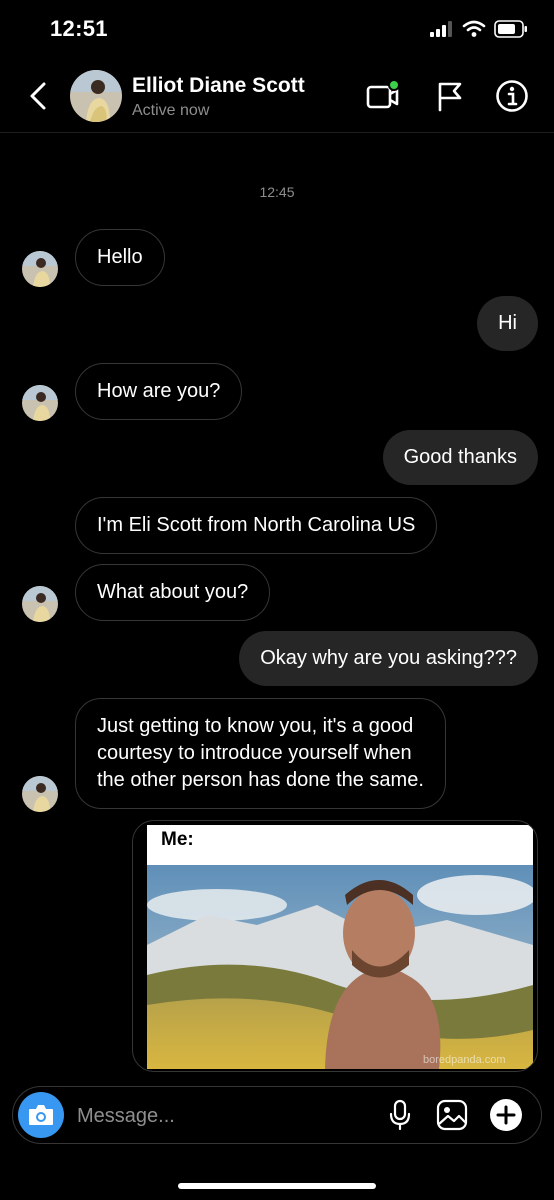 The width and height of the screenshot is (554, 1200). I want to click on message-input, so click(202, 1116).